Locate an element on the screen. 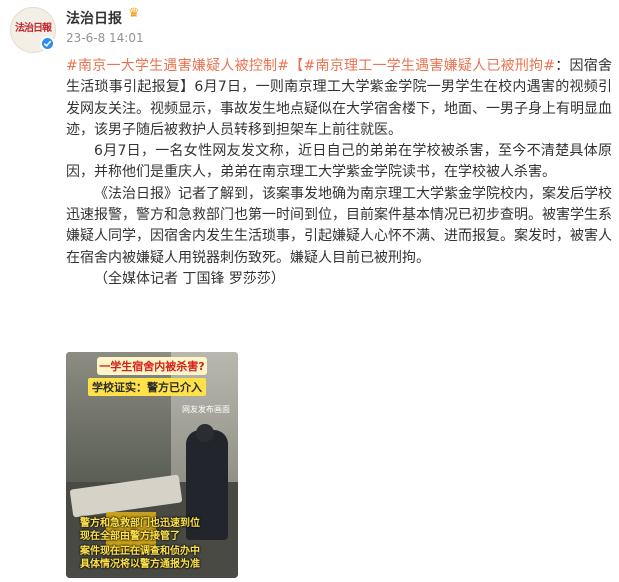 This screenshot has width=619, height=582. video-subtitle-3: 案件现在正在调查和侦办中 is located at coordinates (140, 551).